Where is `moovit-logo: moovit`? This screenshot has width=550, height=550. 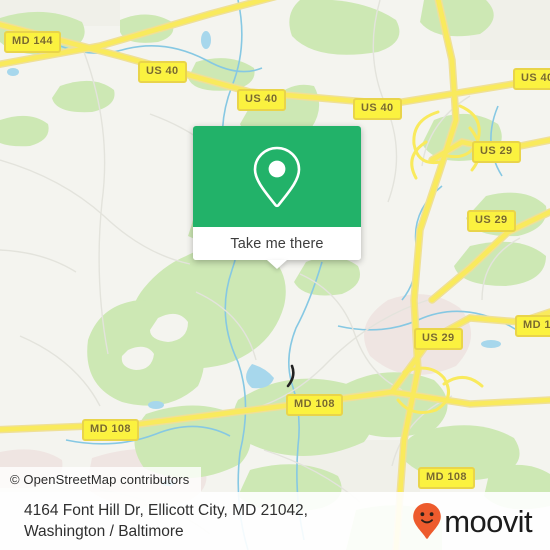 moovit-logo: moovit is located at coordinates (472, 521).